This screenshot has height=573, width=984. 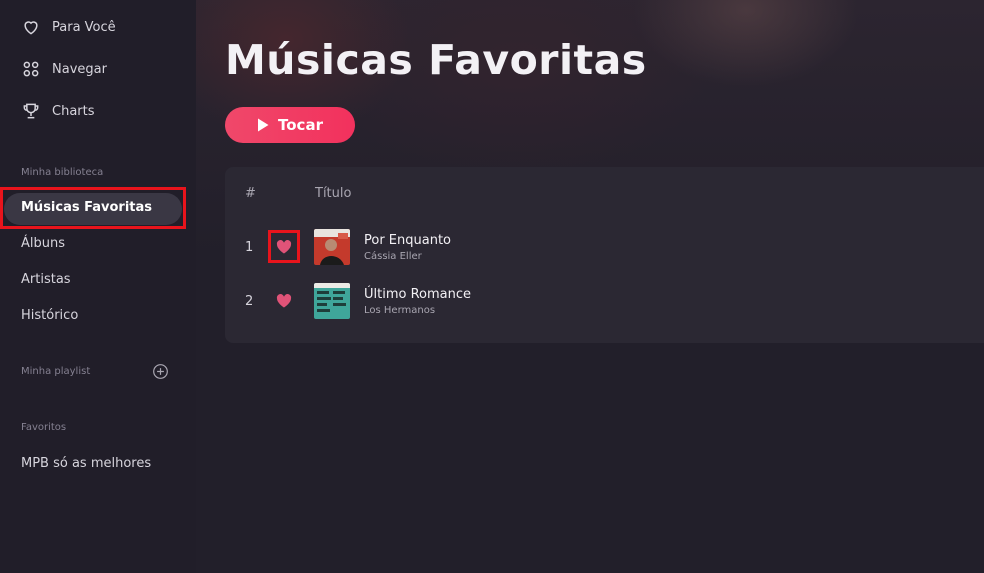 What do you see at coordinates (300, 125) in the screenshot?
I see `play-button-label: Tocar` at bounding box center [300, 125].